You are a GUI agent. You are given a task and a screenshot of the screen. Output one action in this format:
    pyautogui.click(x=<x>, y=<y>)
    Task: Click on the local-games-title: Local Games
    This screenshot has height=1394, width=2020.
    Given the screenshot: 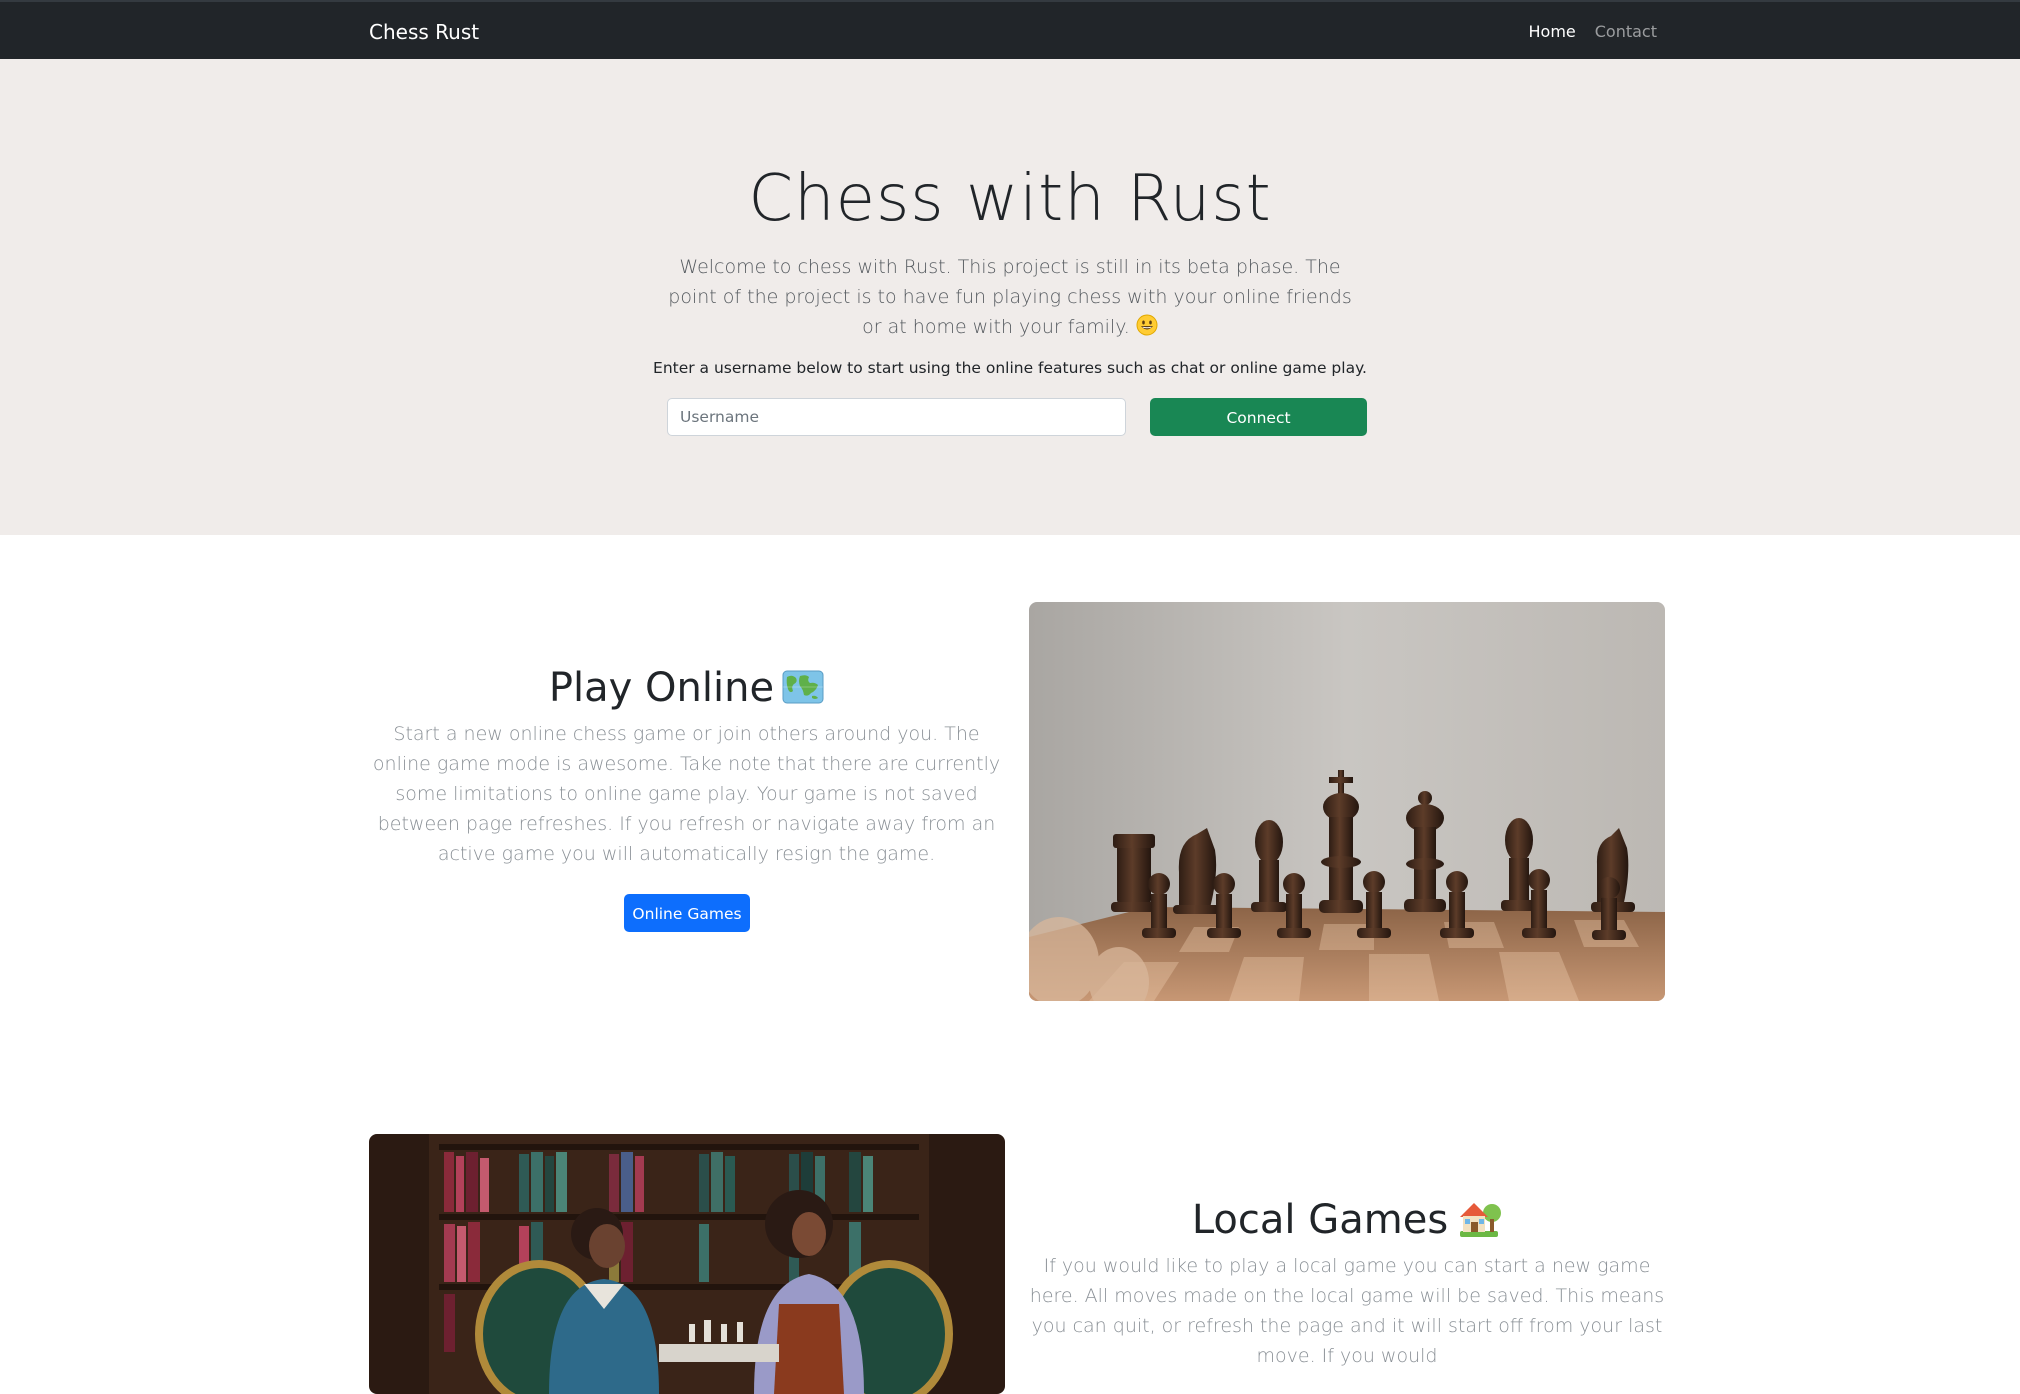 What is the action you would take?
    pyautogui.click(x=1347, y=1220)
    